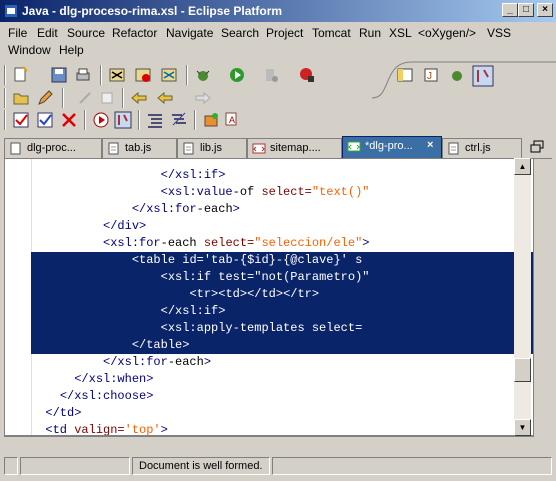 This screenshot has width=556, height=481. I want to click on status-segment-right, so click(412, 466).